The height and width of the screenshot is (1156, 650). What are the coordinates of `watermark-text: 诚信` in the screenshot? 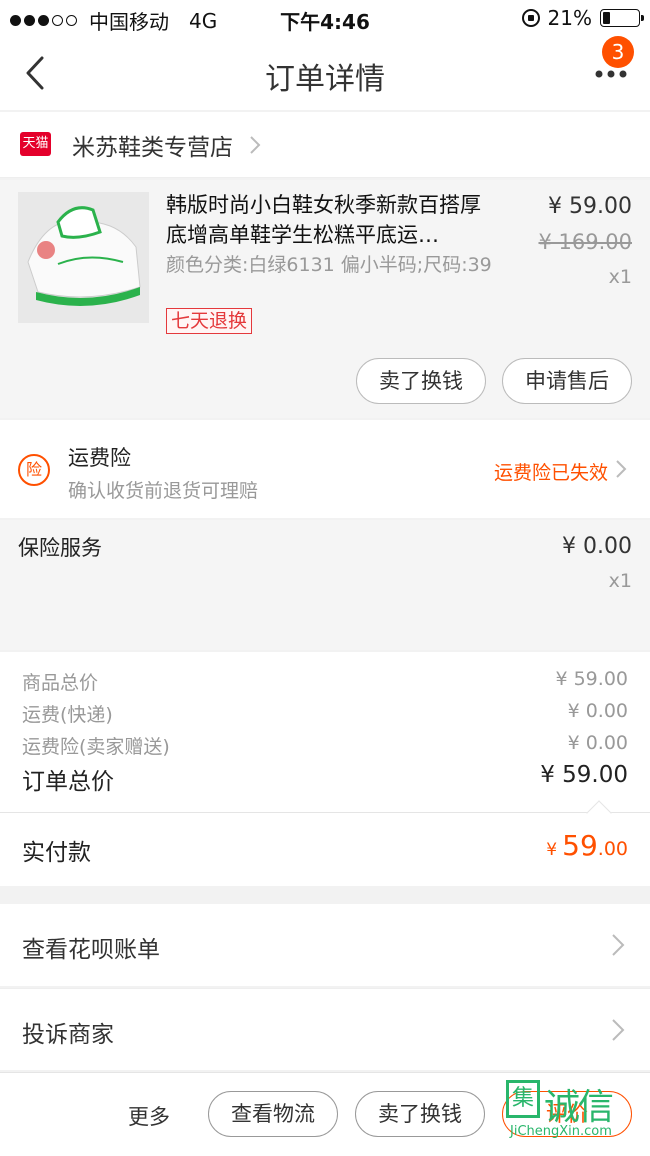 It's located at (579, 1107).